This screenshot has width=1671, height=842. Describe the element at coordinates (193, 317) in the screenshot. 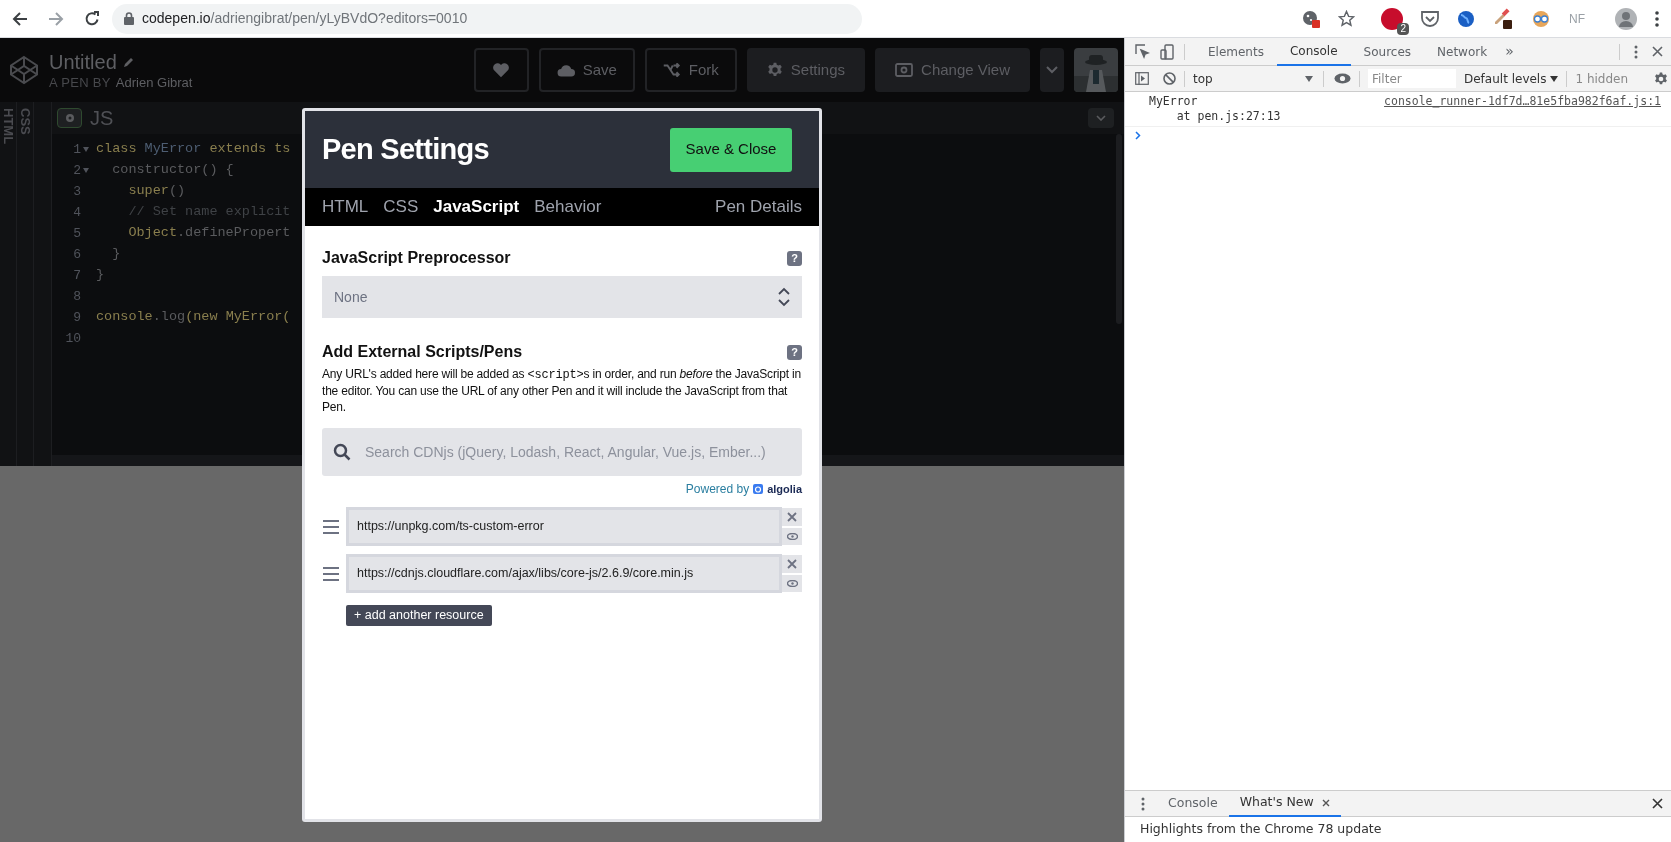

I see `code-line: console.log(new MyError(` at that location.